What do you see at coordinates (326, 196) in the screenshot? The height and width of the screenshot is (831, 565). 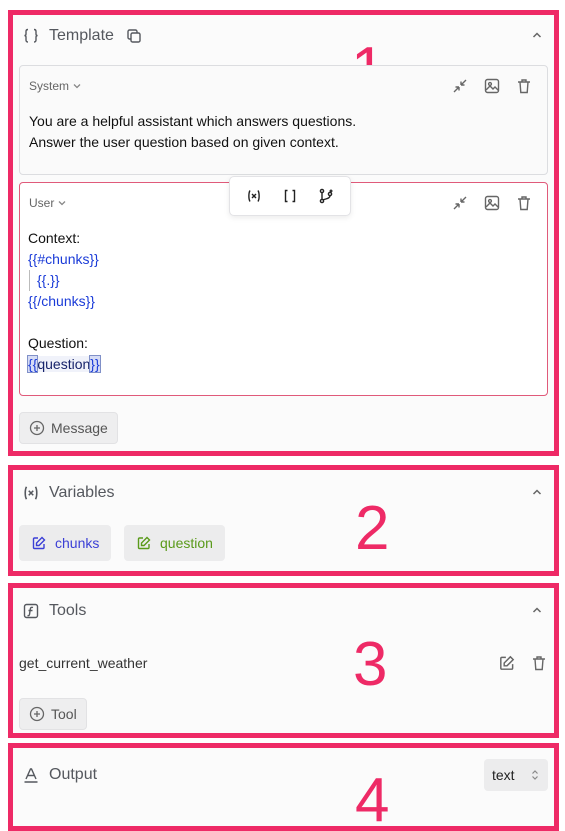 I see `branch-insert-icon` at bounding box center [326, 196].